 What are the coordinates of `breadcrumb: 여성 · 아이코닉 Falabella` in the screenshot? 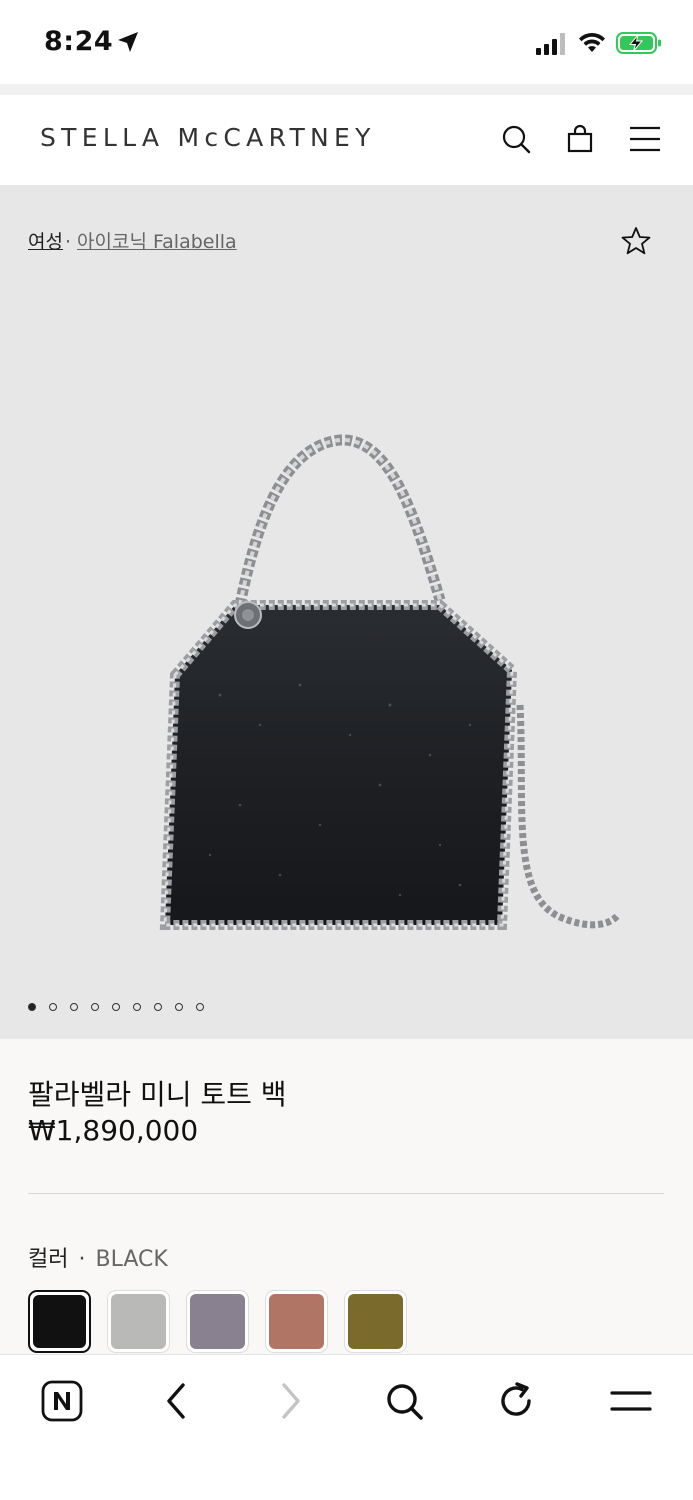 It's located at (132, 240).